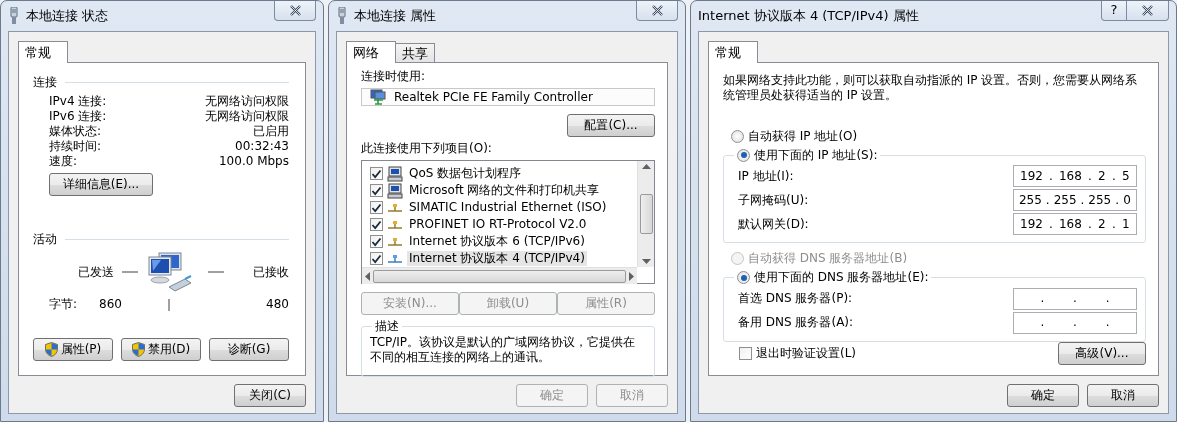  I want to click on field-label: IPv4 连接:, so click(78, 101).